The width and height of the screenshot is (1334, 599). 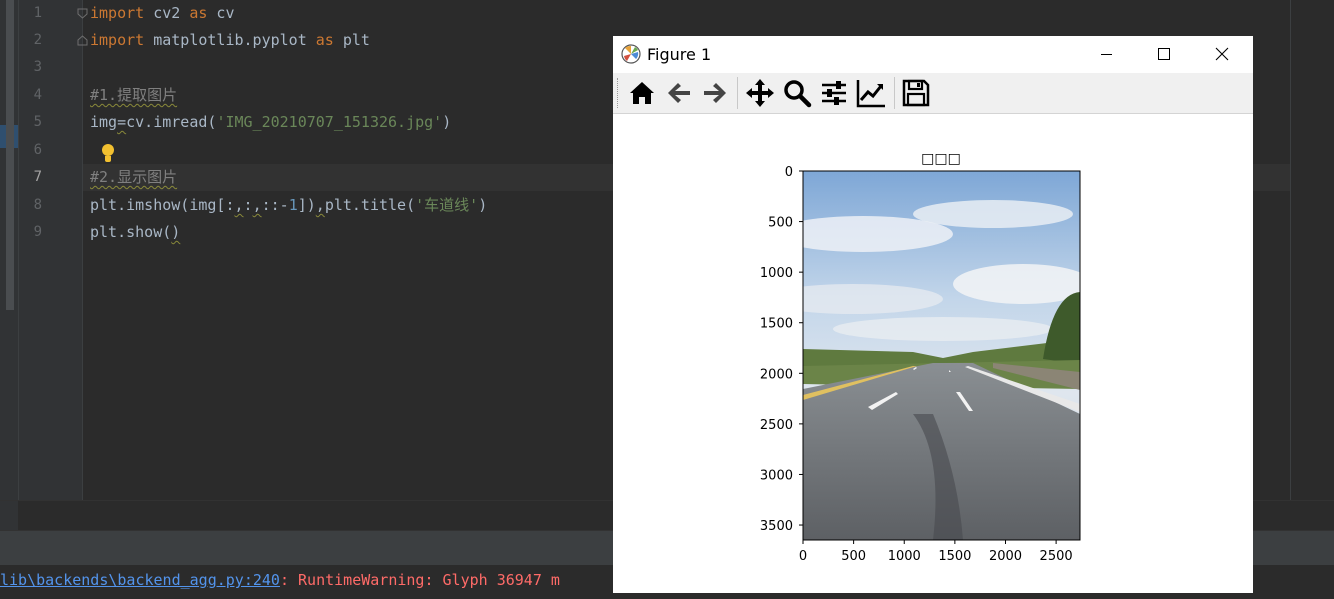 I want to click on y-tick-label: 0, so click(x=789, y=172).